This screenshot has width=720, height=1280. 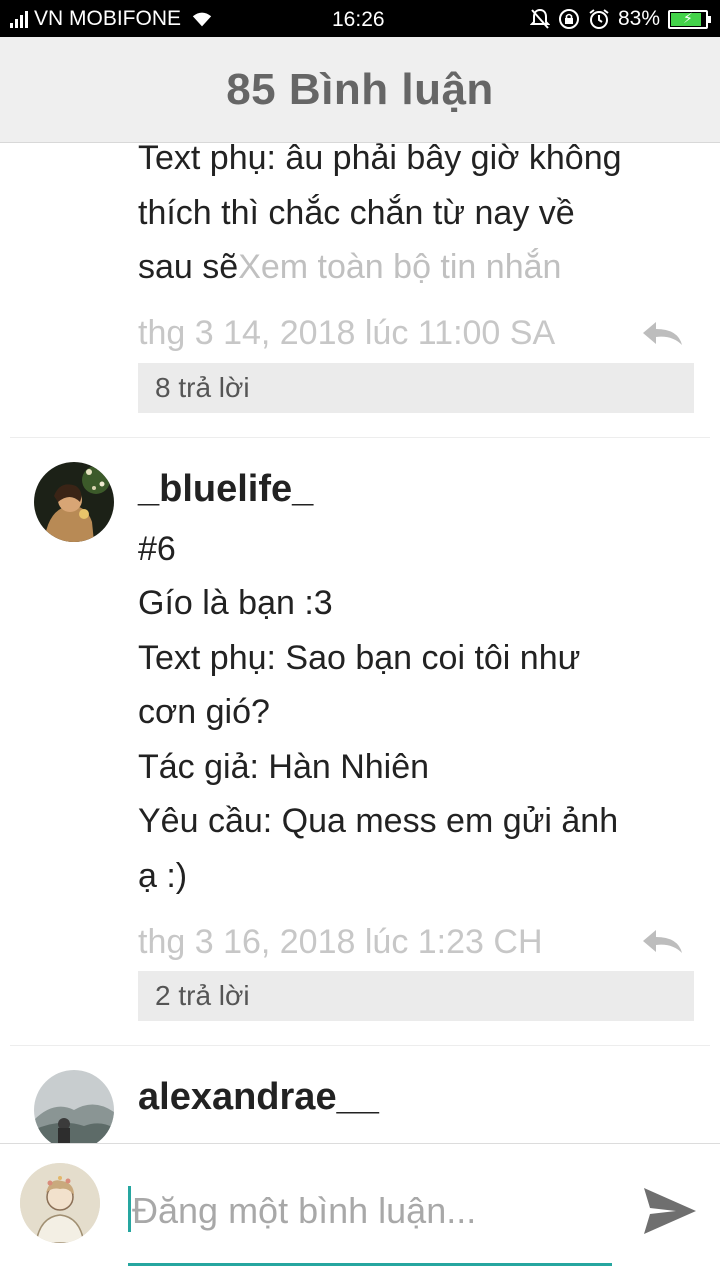 What do you see at coordinates (163, 875) in the screenshot?
I see `comment-line: ạ :)` at bounding box center [163, 875].